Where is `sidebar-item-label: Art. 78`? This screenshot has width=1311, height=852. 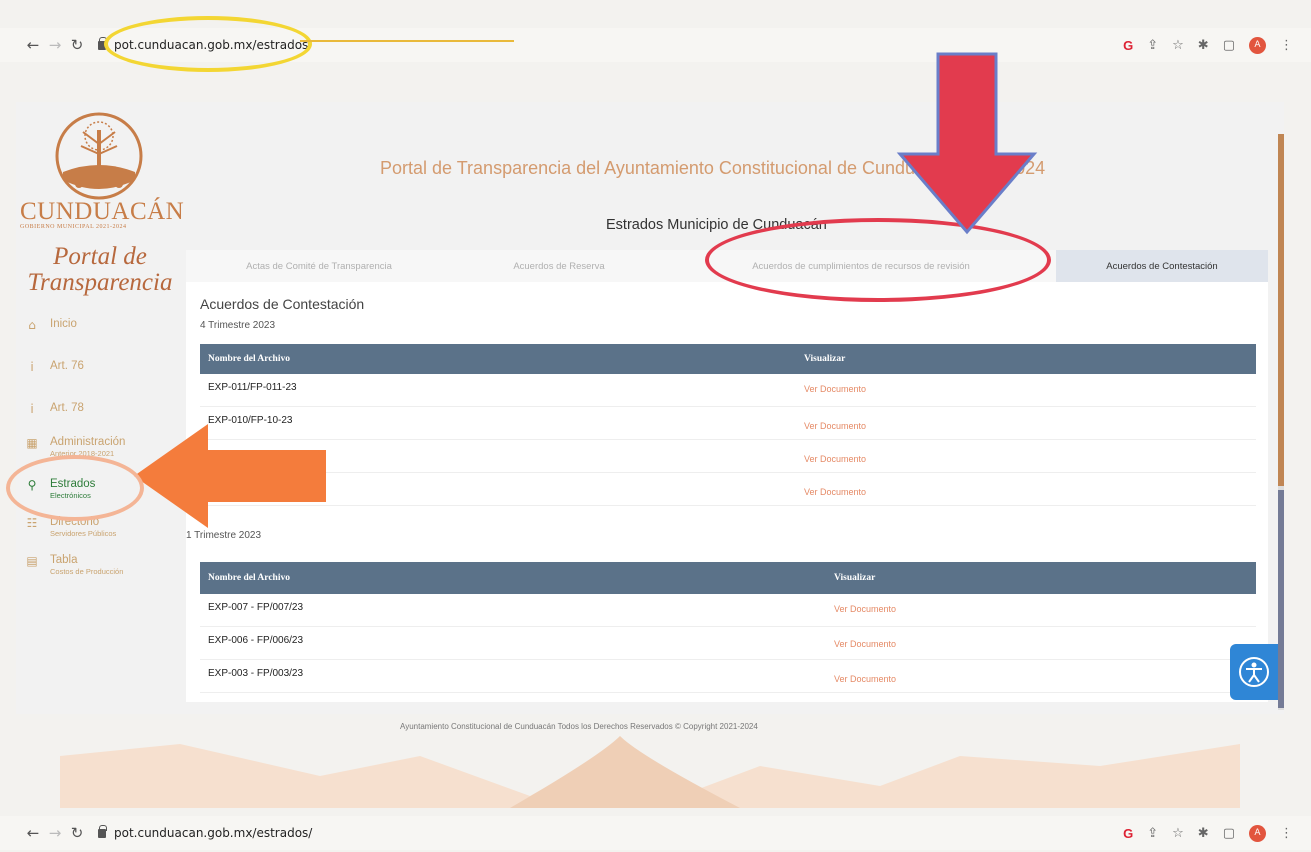 sidebar-item-label: Art. 78 is located at coordinates (67, 408).